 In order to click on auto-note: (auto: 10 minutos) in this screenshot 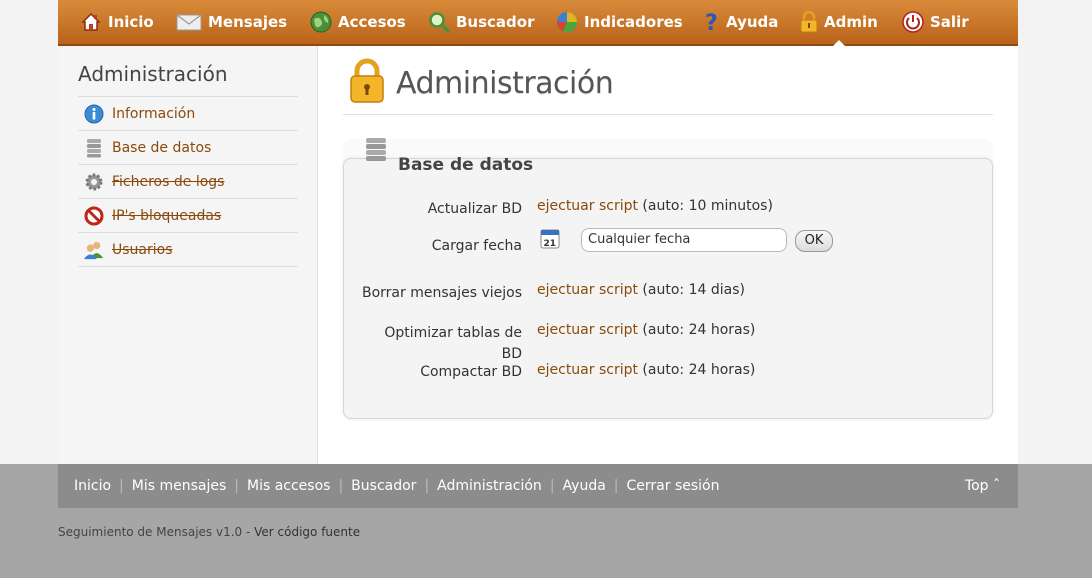, I will do `click(705, 206)`.